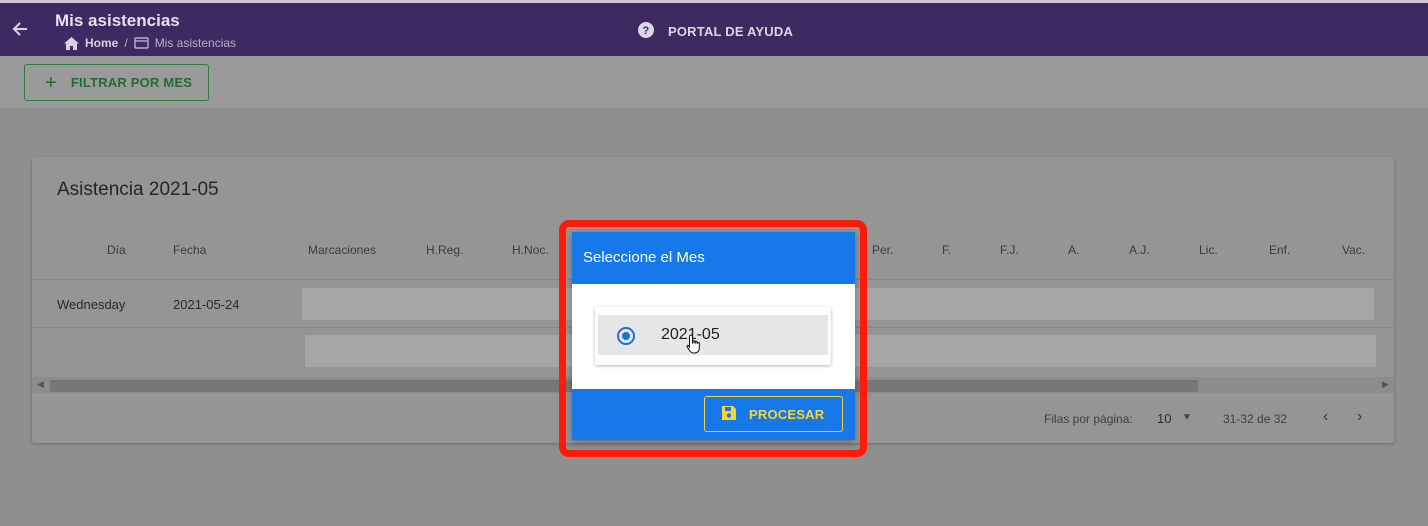 The width and height of the screenshot is (1428, 526). I want to click on scroll-right-icon: ▶, so click(1385, 384).